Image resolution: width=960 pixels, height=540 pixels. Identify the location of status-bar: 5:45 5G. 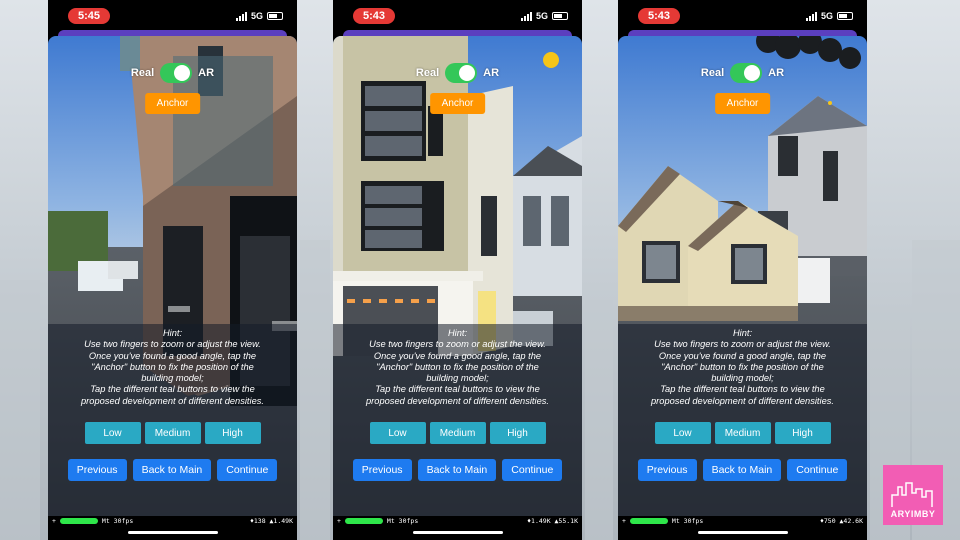
(172, 16).